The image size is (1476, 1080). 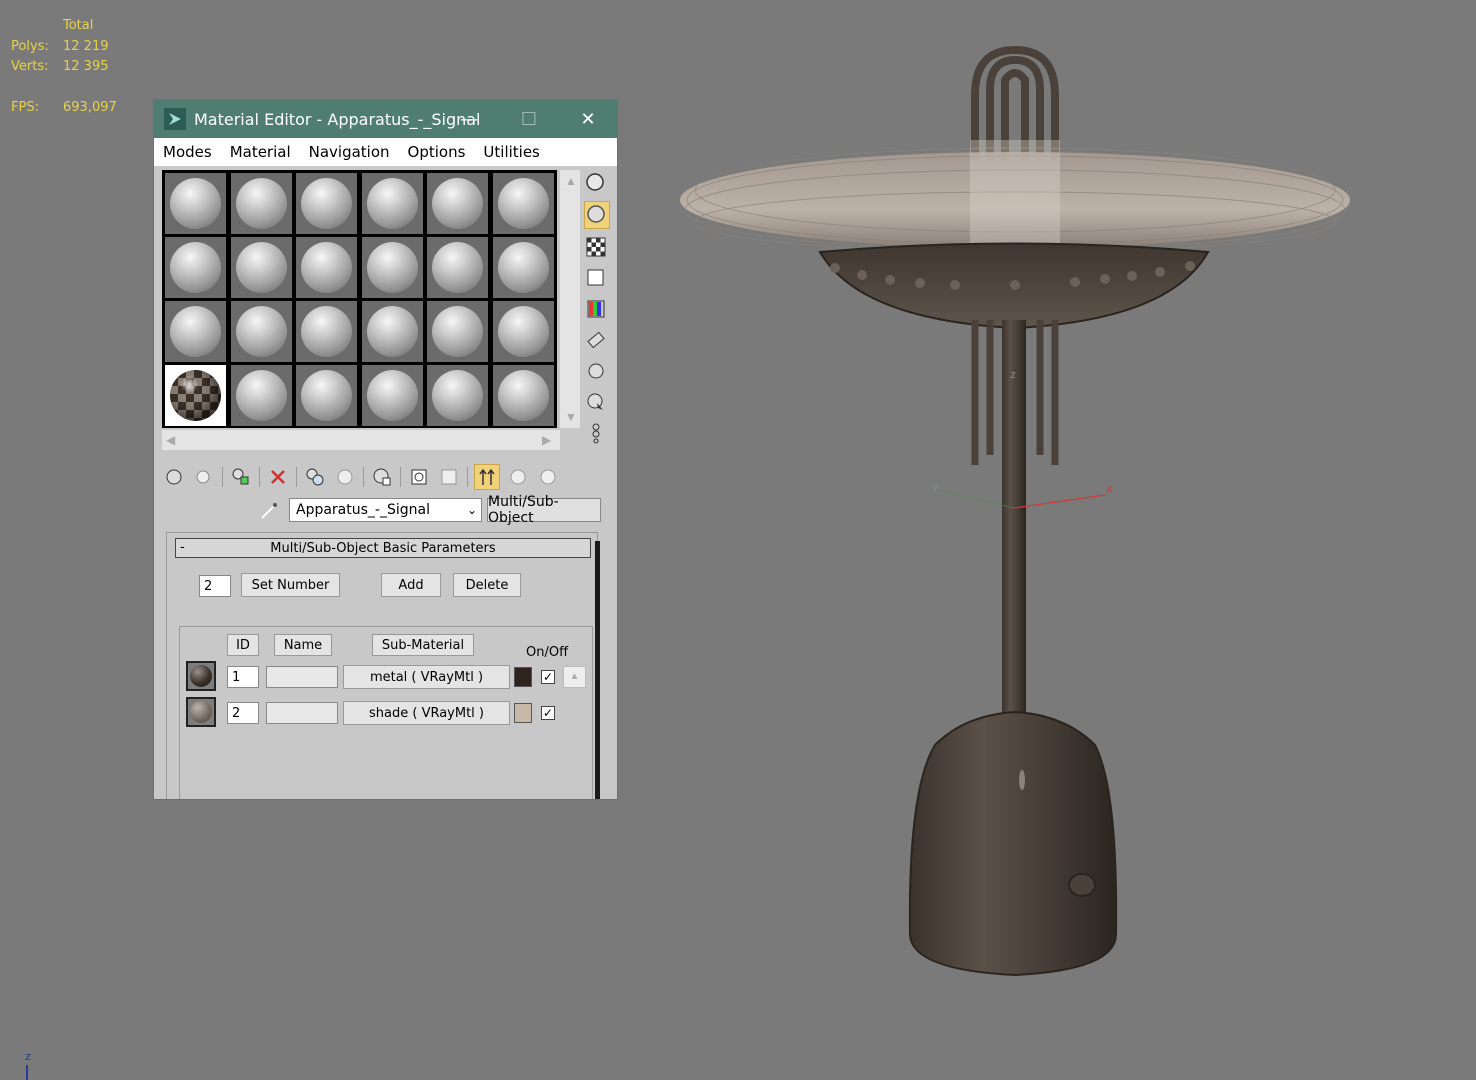 What do you see at coordinates (511, 152) in the screenshot?
I see `menu-utilities: Utilities` at bounding box center [511, 152].